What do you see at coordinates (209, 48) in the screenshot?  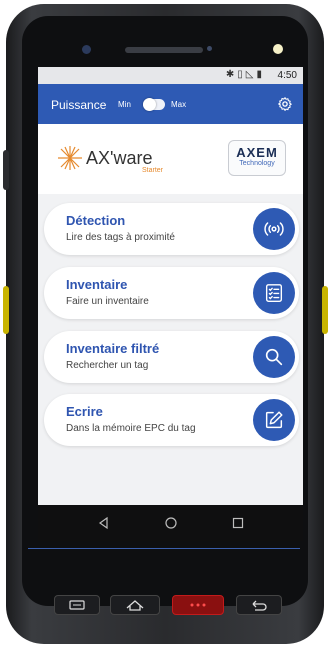 I see `sensor-dot-icon` at bounding box center [209, 48].